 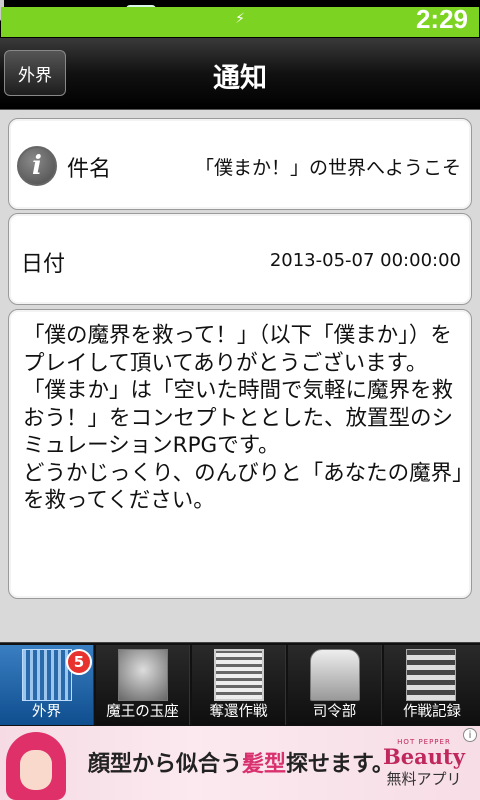 I want to click on tab-label: 外界, so click(x=46, y=712).